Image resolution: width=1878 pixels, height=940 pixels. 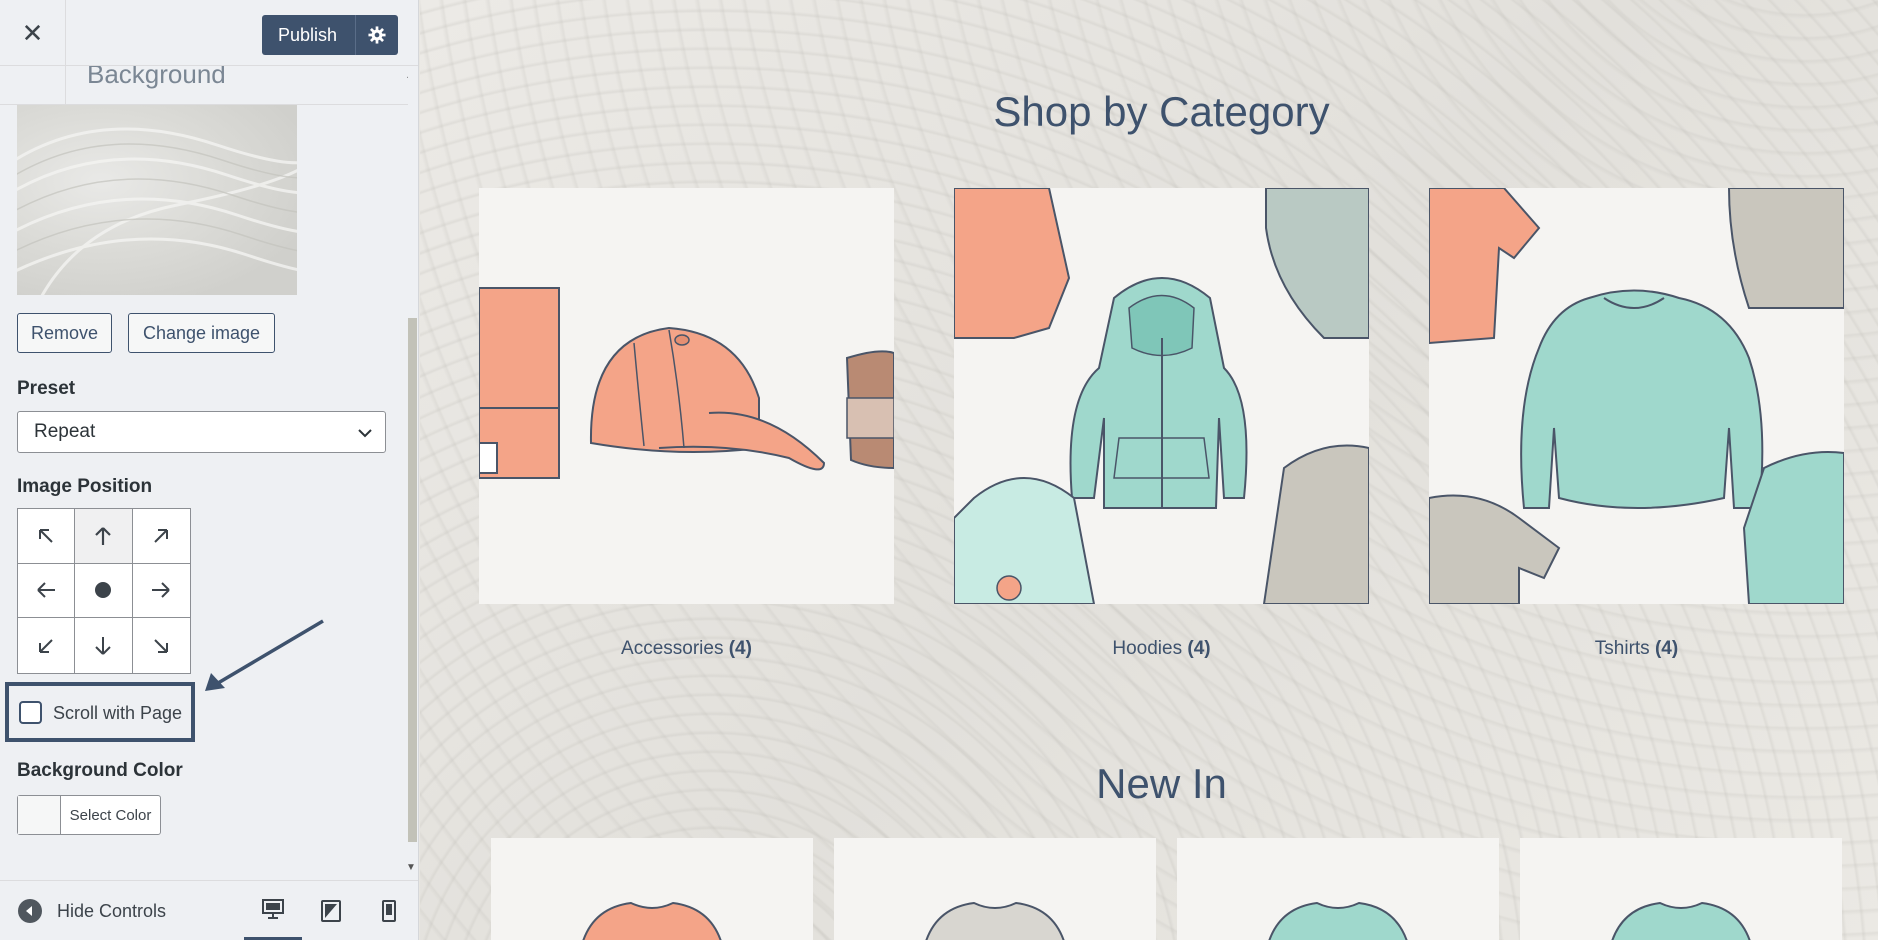 I want to click on position-left-button, so click(x=47, y=591).